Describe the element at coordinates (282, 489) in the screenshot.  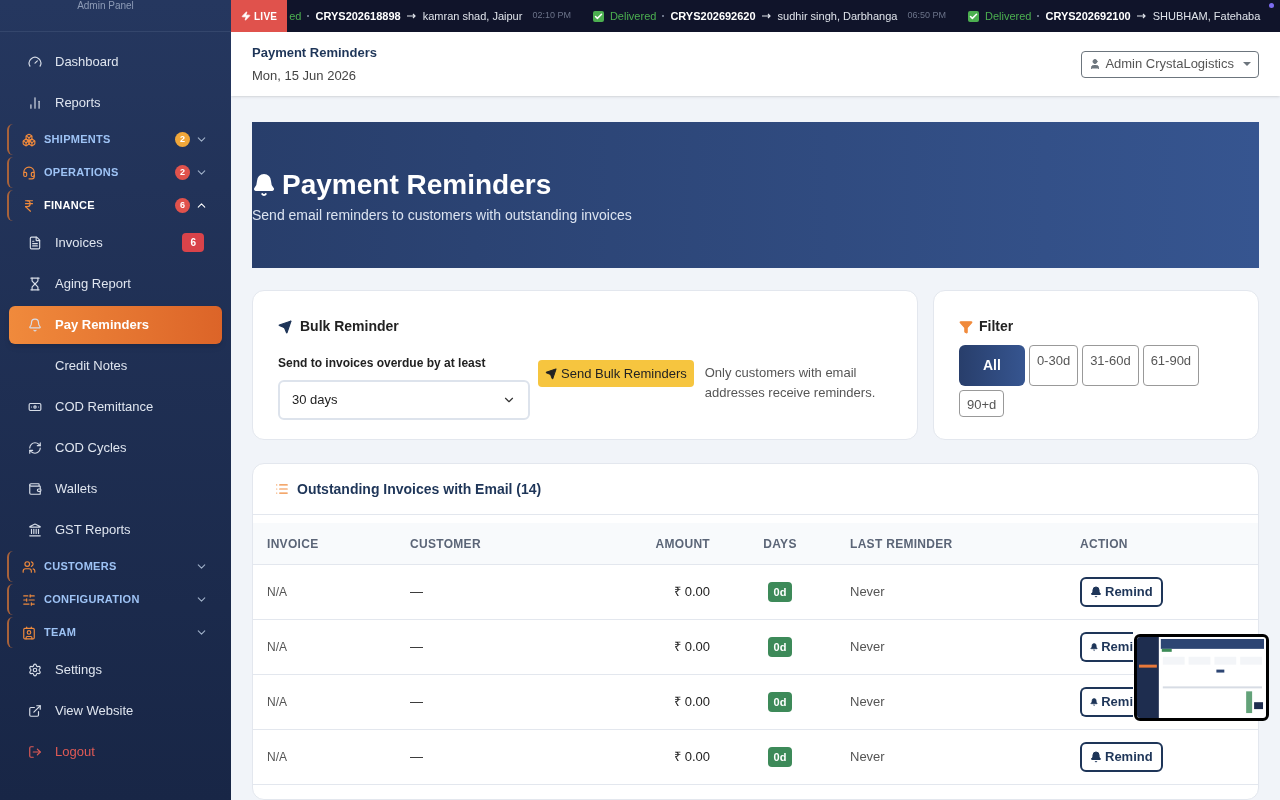
I see `list-icon` at that location.